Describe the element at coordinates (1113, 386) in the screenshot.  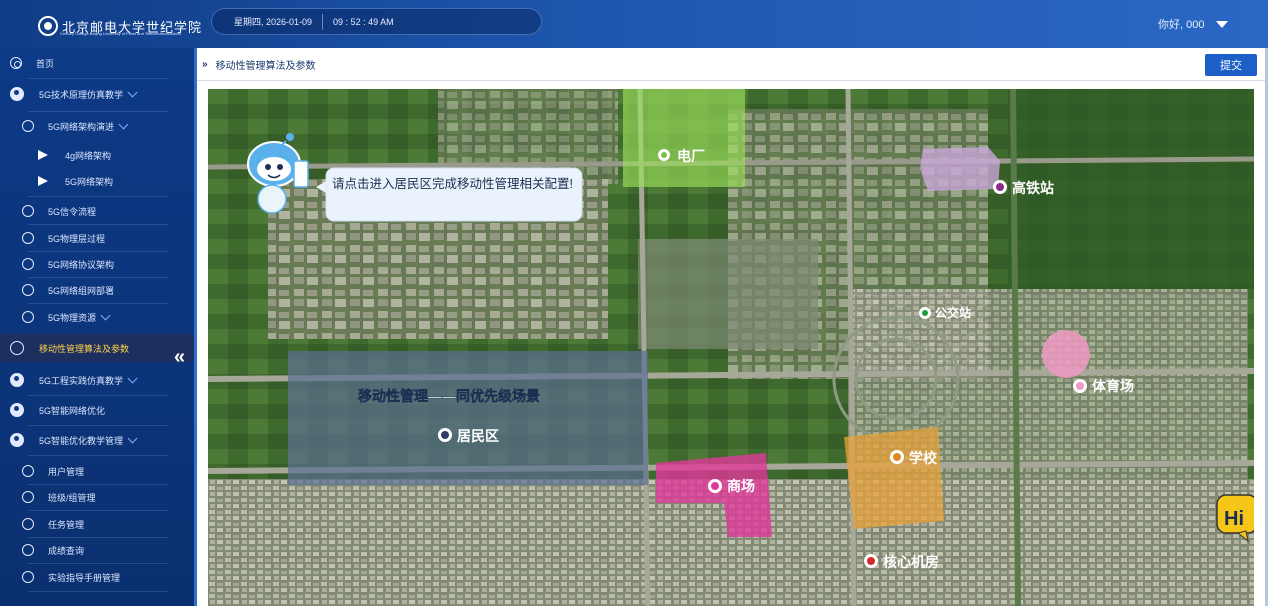
I see `label-stadium: 体育场` at that location.